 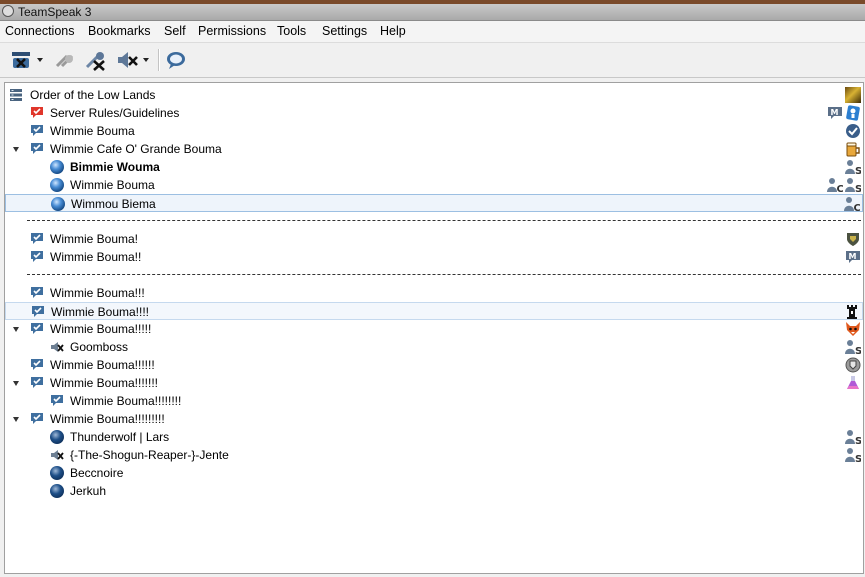 What do you see at coordinates (434, 185) in the screenshot?
I see `client-row: Wimmie Bouma C S` at bounding box center [434, 185].